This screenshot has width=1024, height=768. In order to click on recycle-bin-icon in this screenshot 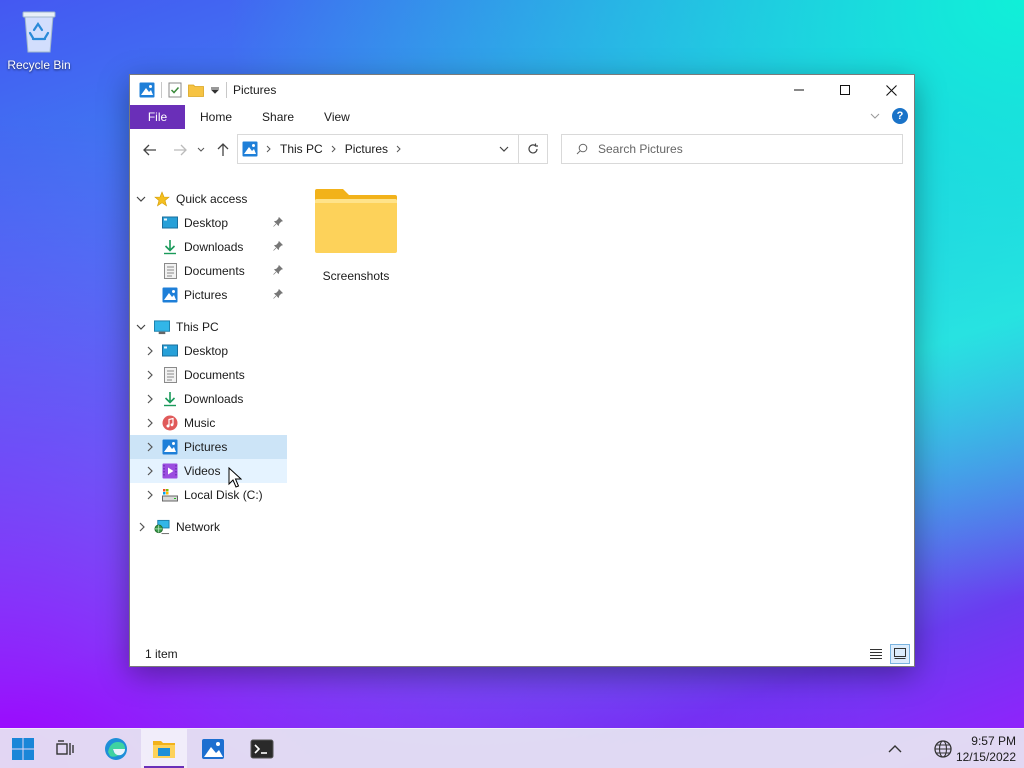, I will do `click(39, 32)`.